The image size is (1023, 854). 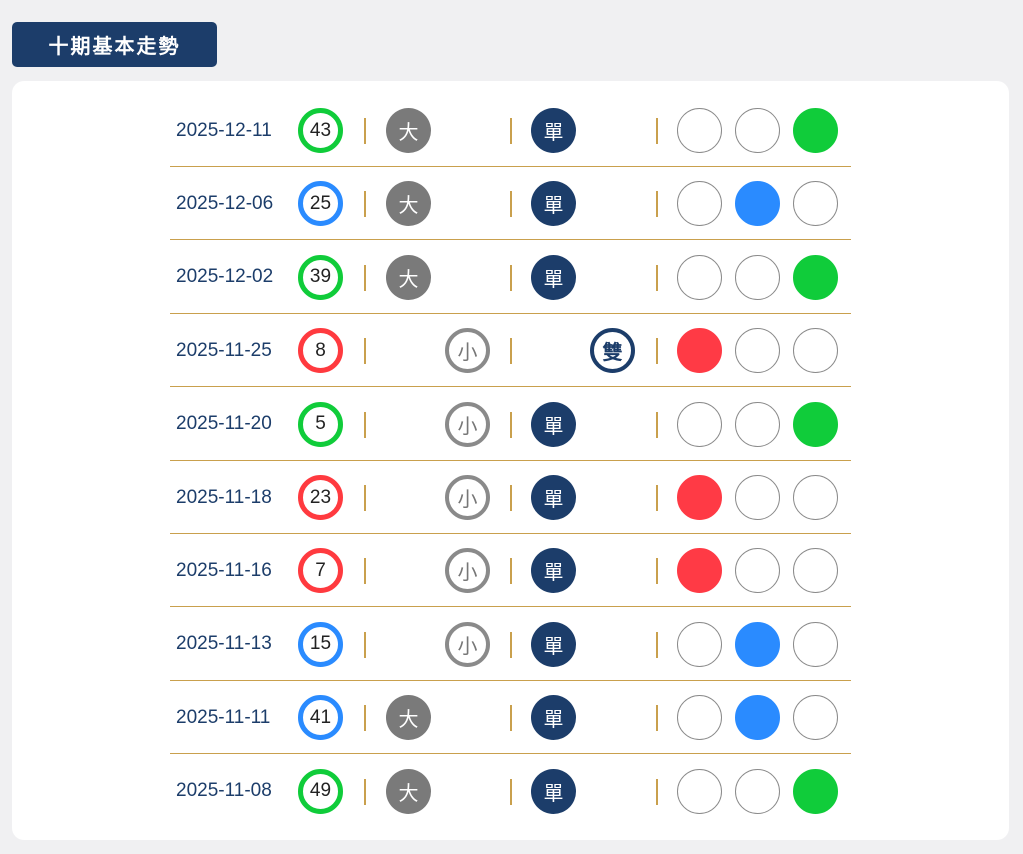 I want to click on number-ball-blue: 41, so click(x=320, y=718).